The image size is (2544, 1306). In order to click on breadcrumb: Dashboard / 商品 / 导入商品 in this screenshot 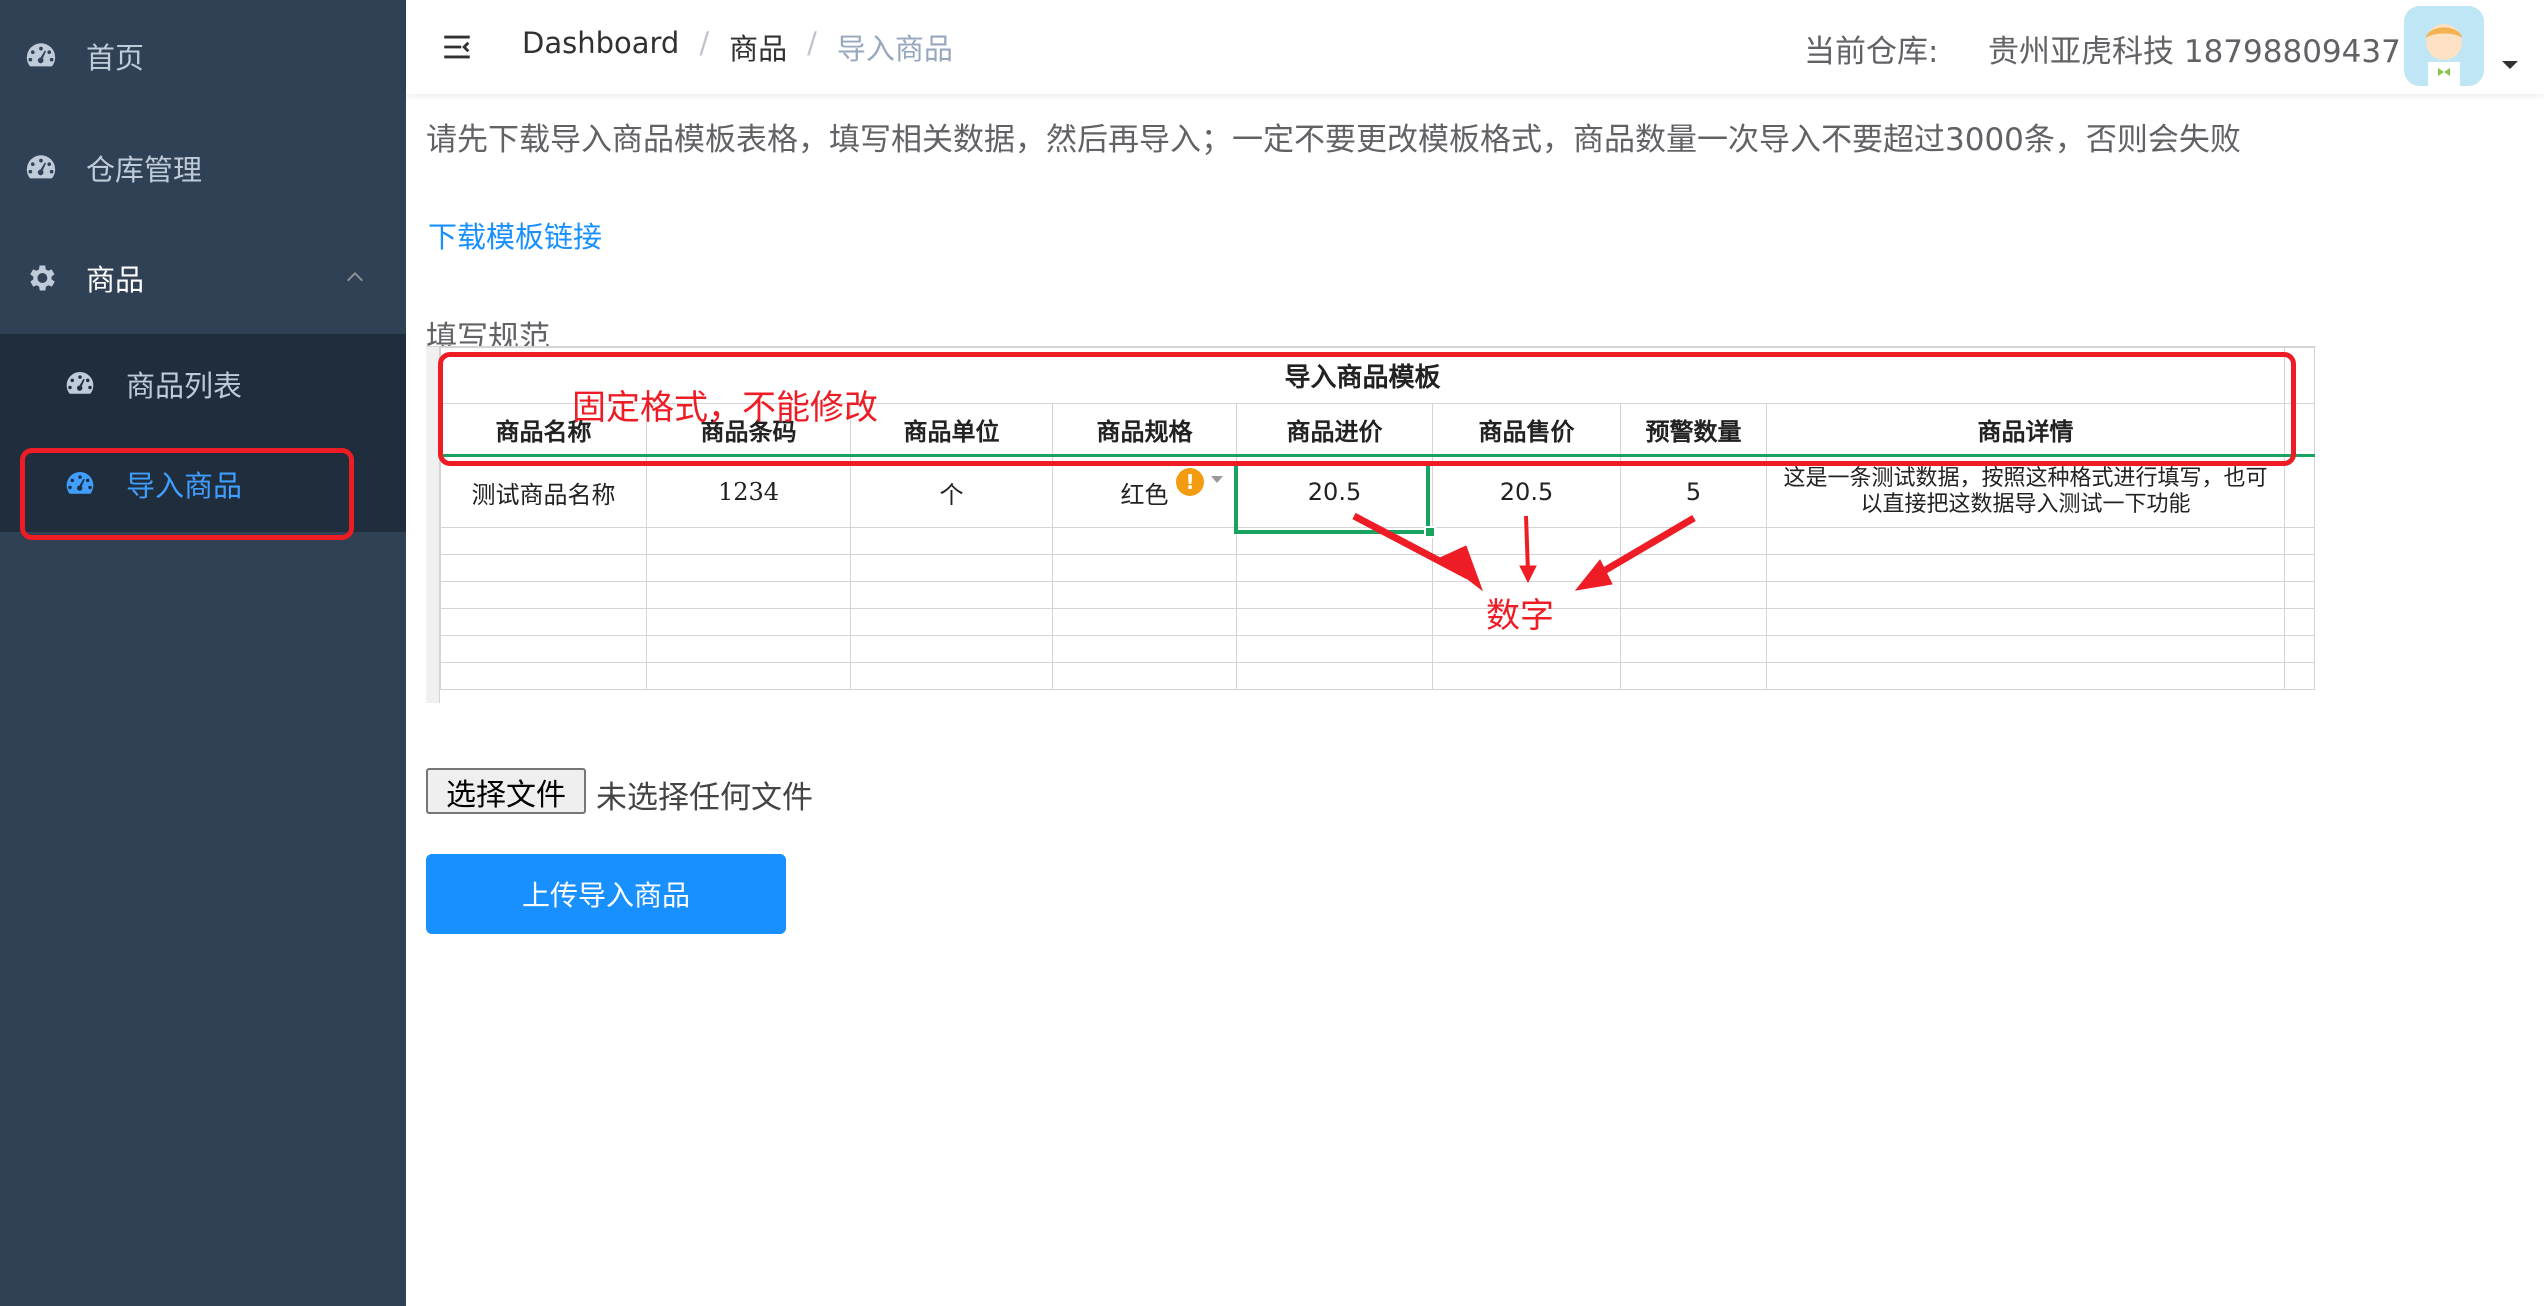, I will do `click(737, 47)`.